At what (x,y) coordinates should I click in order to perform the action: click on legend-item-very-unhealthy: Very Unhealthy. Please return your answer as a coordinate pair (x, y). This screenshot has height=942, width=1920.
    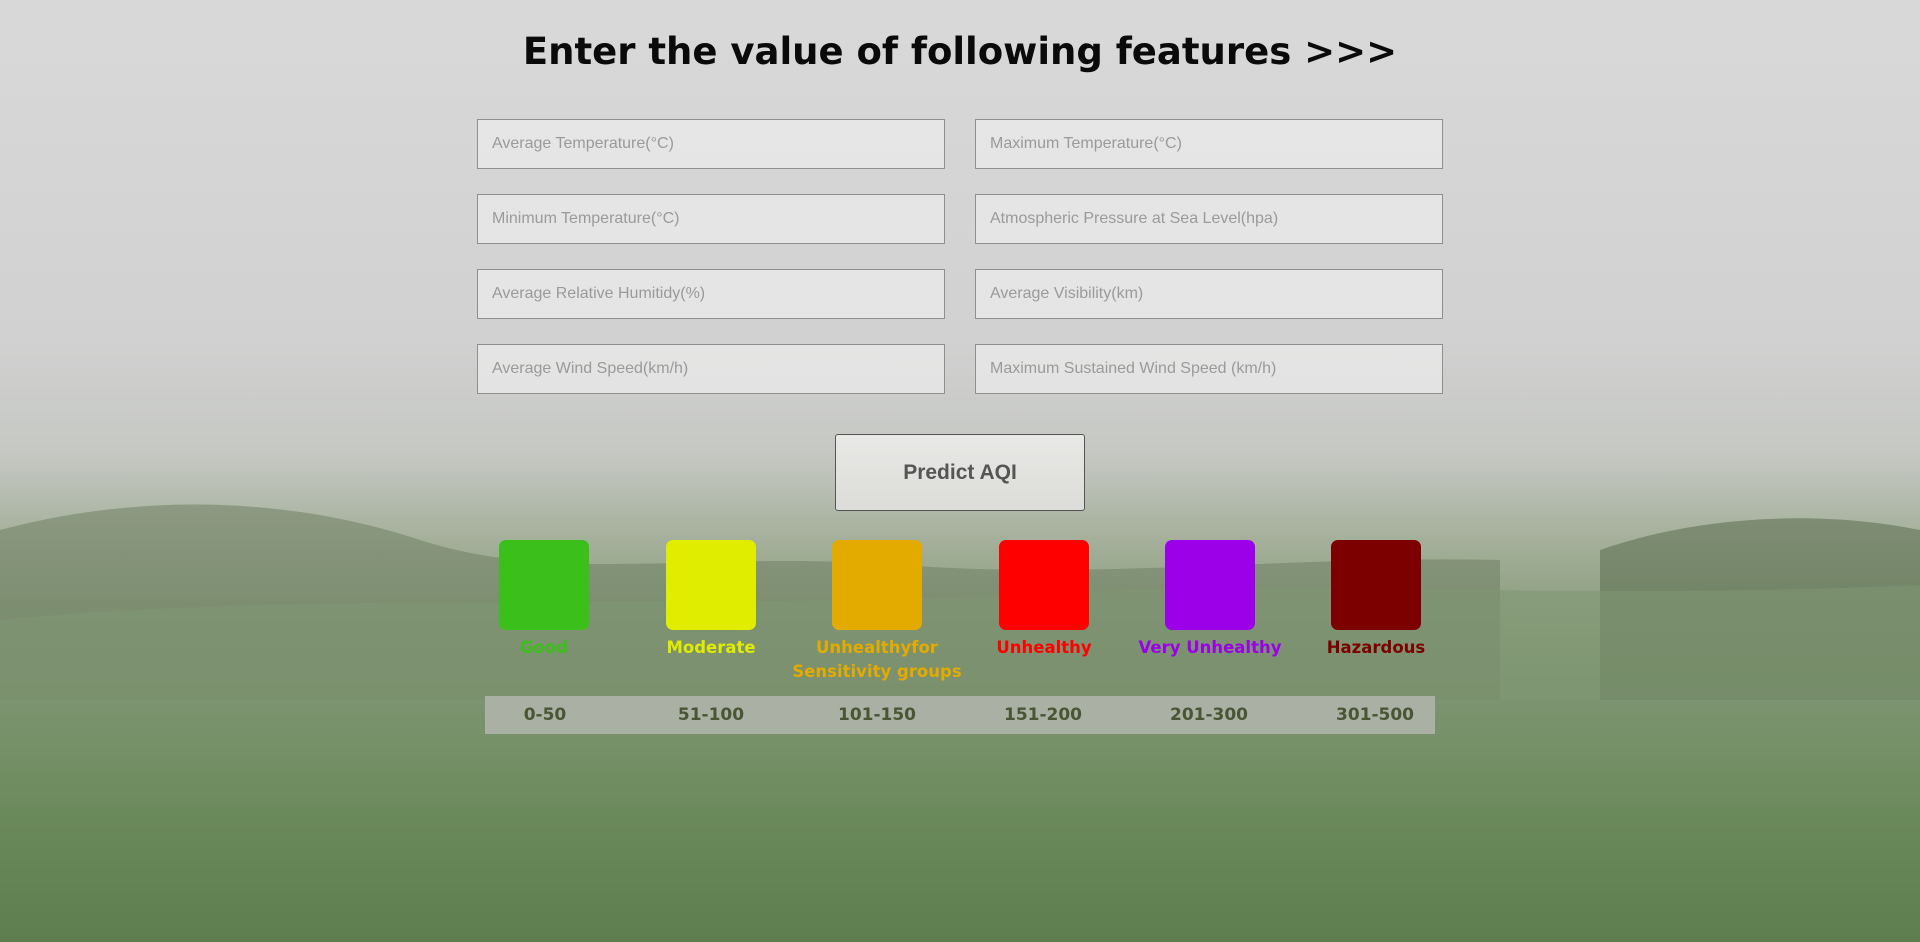
    Looking at the image, I should click on (1210, 600).